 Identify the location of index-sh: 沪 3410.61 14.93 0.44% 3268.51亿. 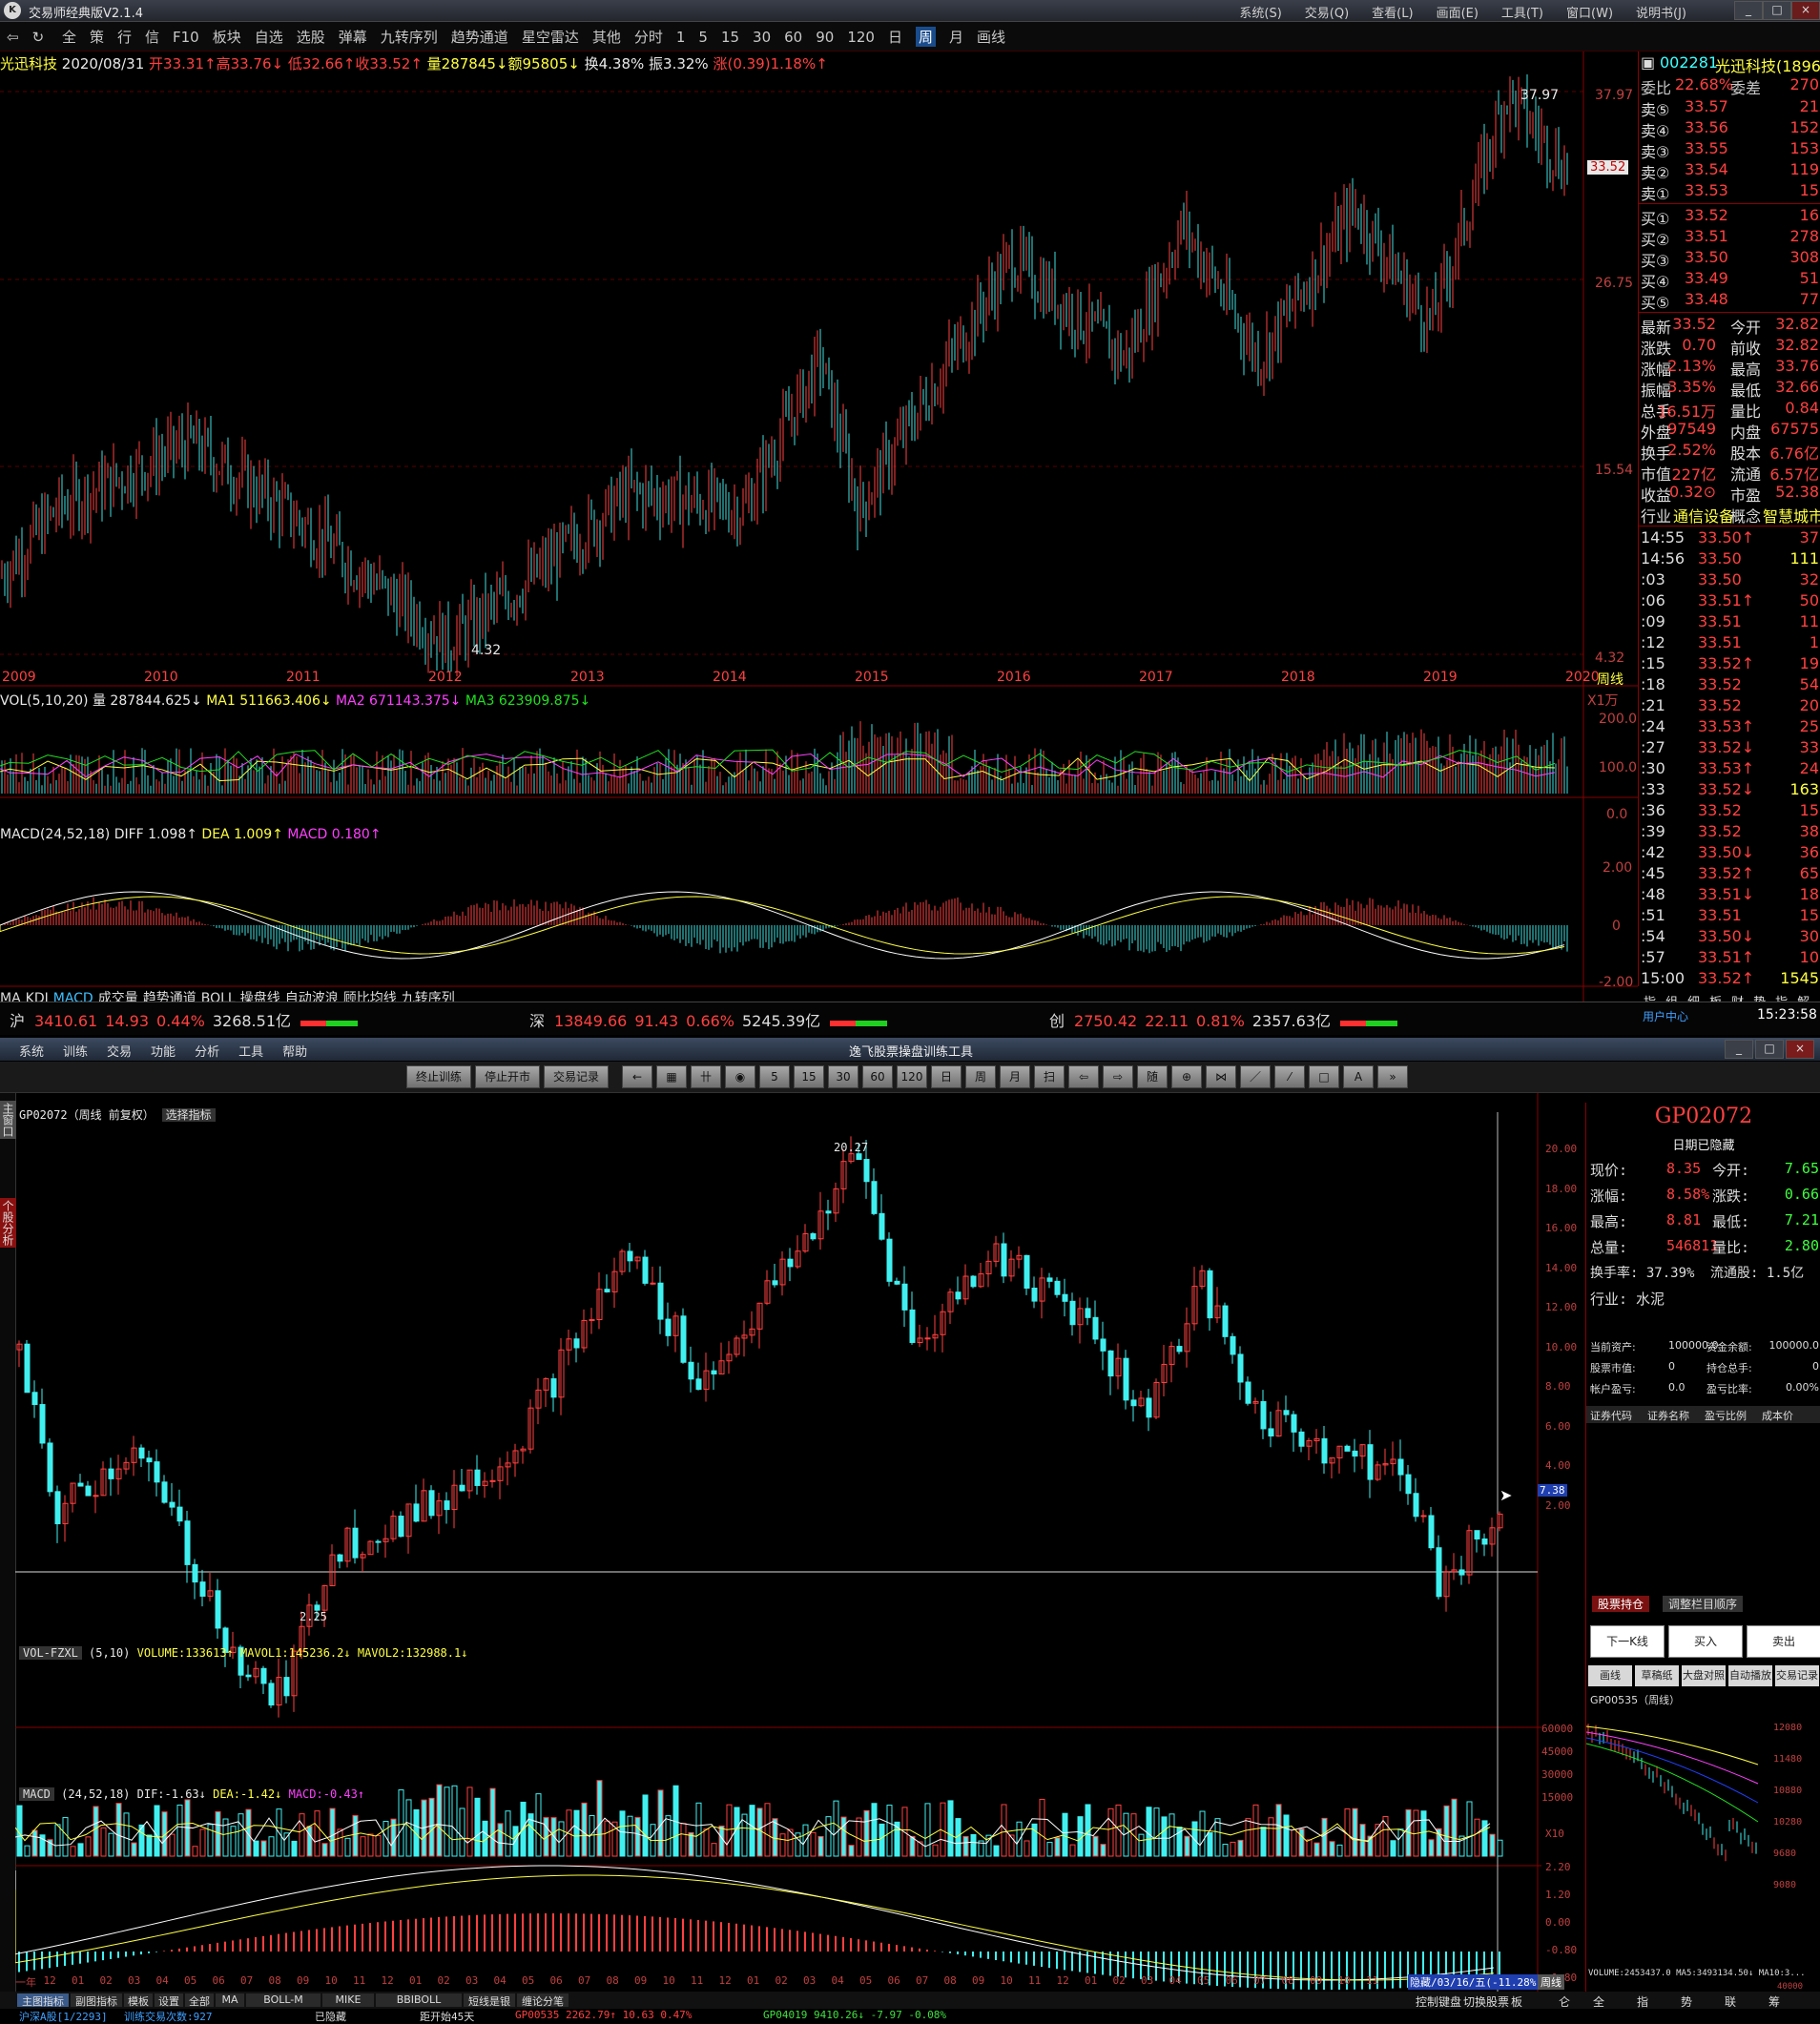
(184, 1020).